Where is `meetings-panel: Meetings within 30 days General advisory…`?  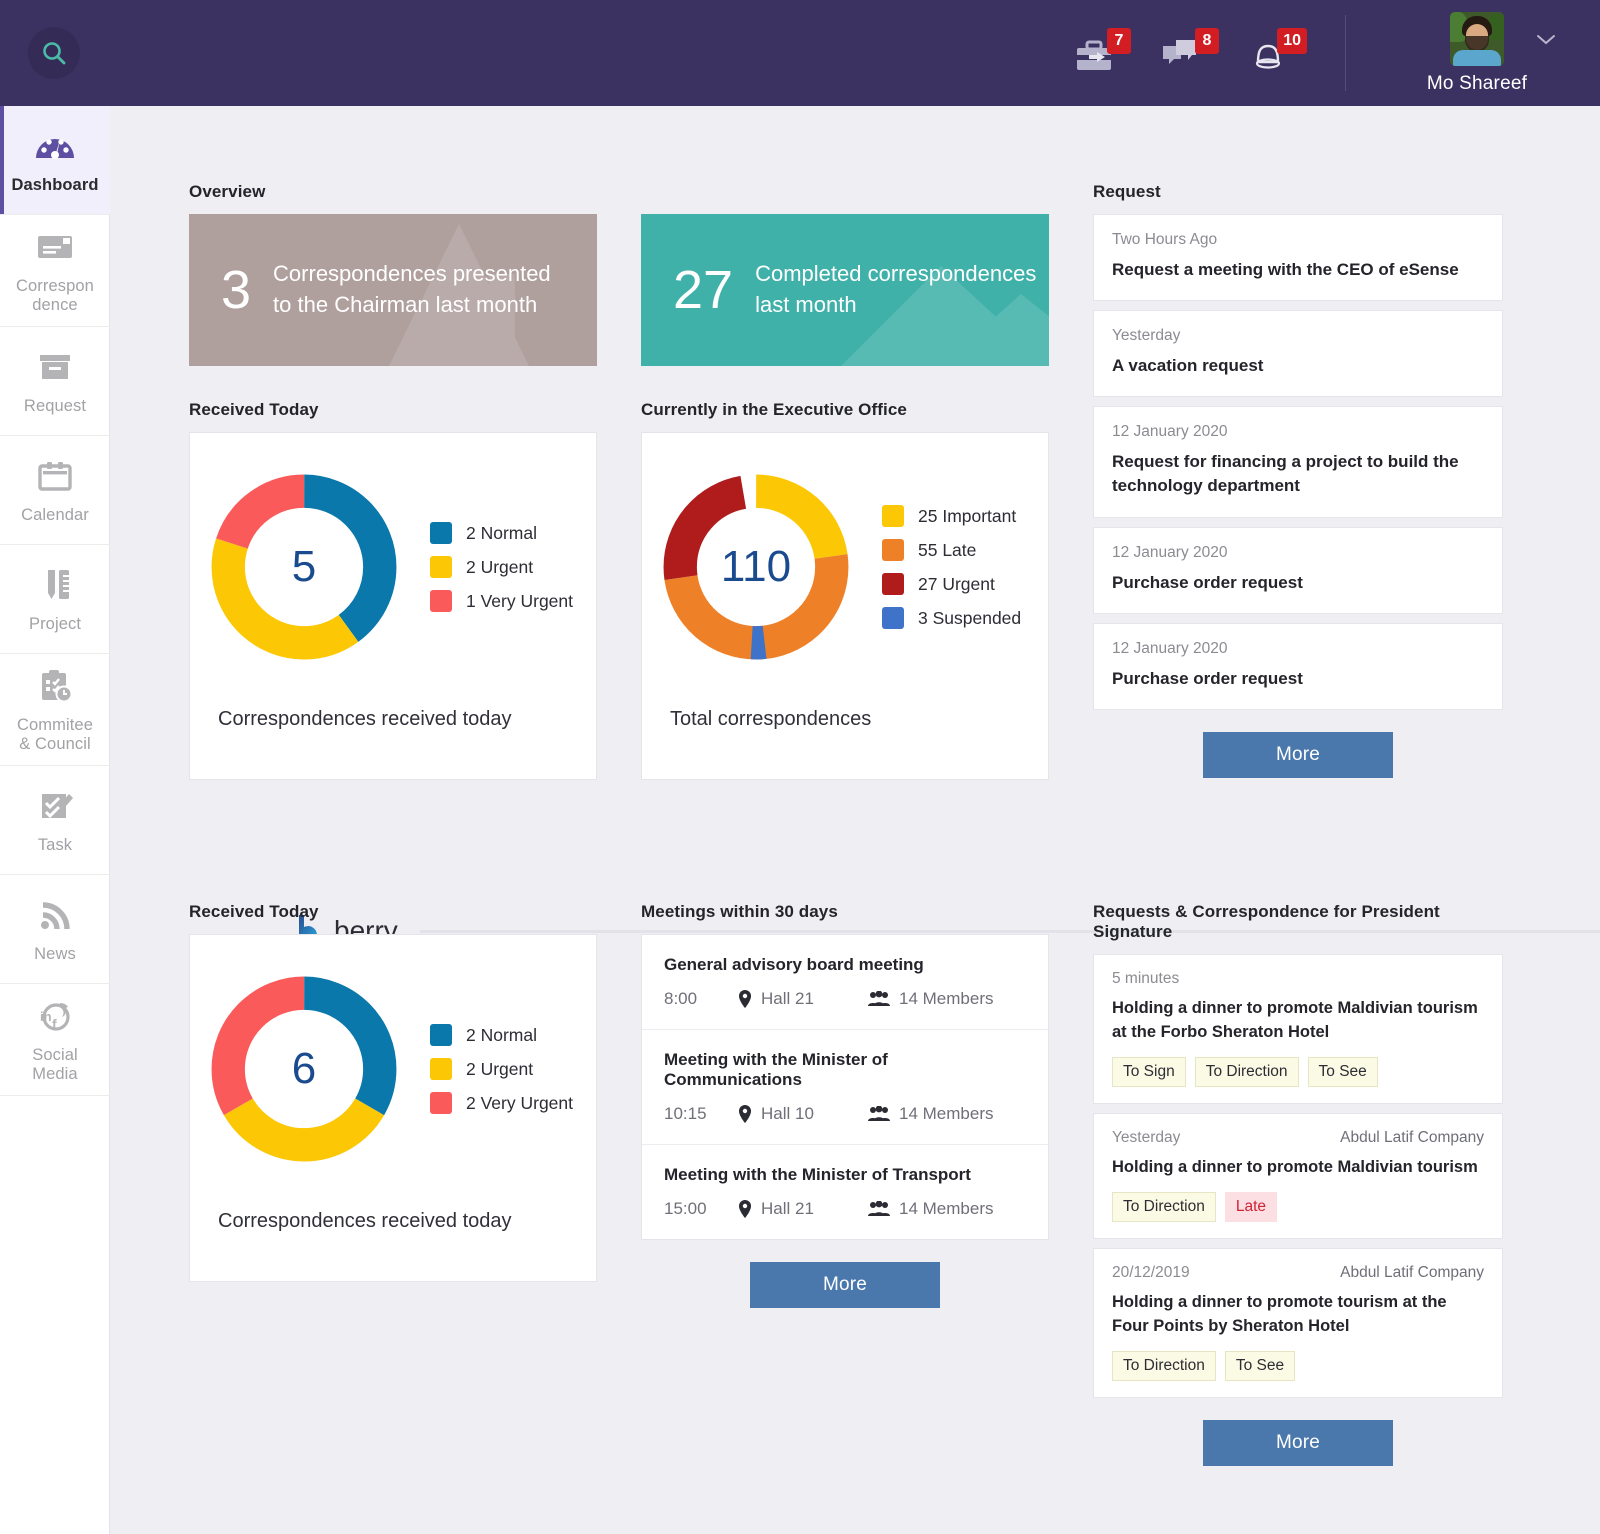
meetings-panel: Meetings within 30 days General advisory… is located at coordinates (845, 1184).